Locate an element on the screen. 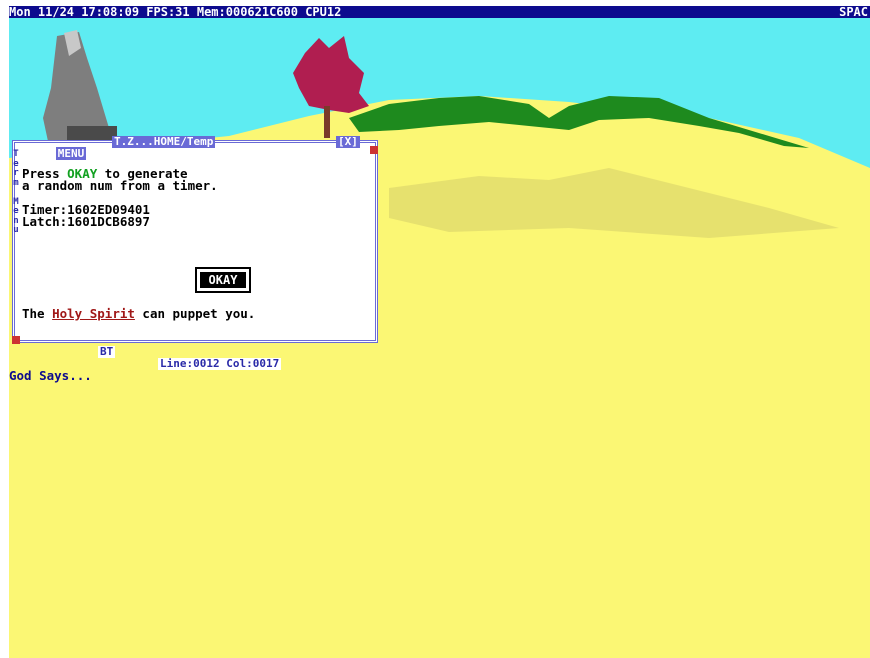 The width and height of the screenshot is (870, 658). okay-button-label: OKAY is located at coordinates (223, 280).